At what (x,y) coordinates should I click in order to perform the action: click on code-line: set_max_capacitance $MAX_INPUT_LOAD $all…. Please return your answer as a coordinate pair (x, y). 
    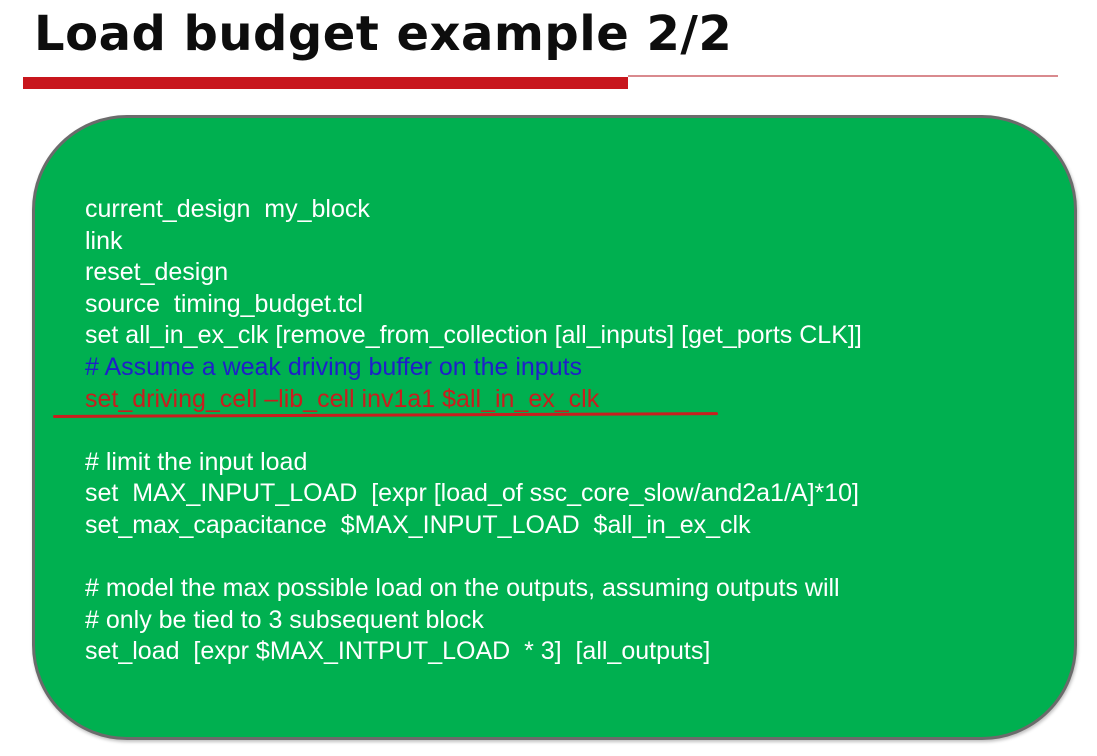
    Looking at the image, I should click on (418, 524).